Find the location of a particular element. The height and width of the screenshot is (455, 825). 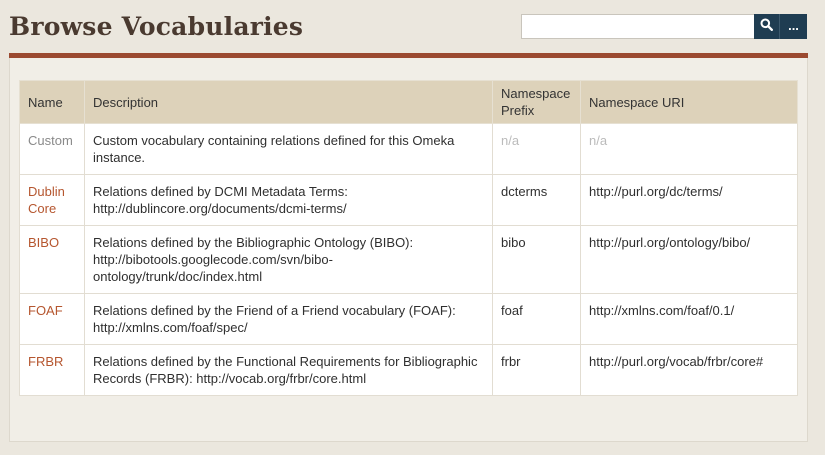

vocabulary-link-foaf: FOAF is located at coordinates (45, 310).